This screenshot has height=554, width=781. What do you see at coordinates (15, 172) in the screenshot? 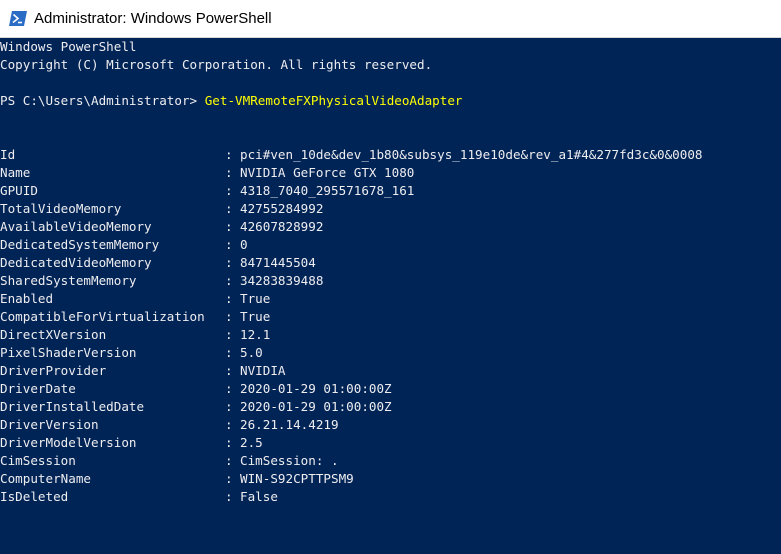
I see `property-name: Name` at bounding box center [15, 172].